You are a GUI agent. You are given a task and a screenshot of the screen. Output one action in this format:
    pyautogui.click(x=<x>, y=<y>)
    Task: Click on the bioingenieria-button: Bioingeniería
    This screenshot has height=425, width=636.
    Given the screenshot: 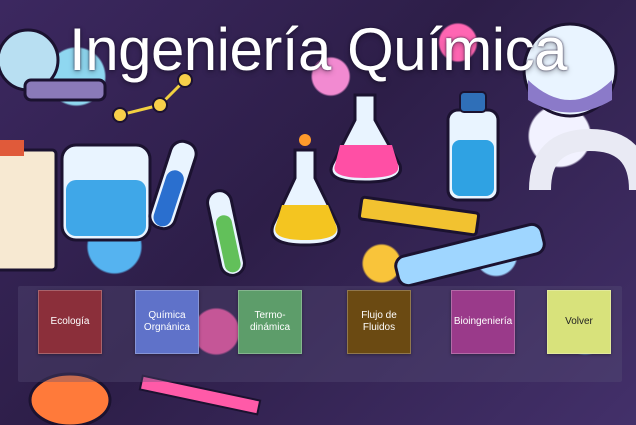 What is the action you would take?
    pyautogui.click(x=483, y=322)
    